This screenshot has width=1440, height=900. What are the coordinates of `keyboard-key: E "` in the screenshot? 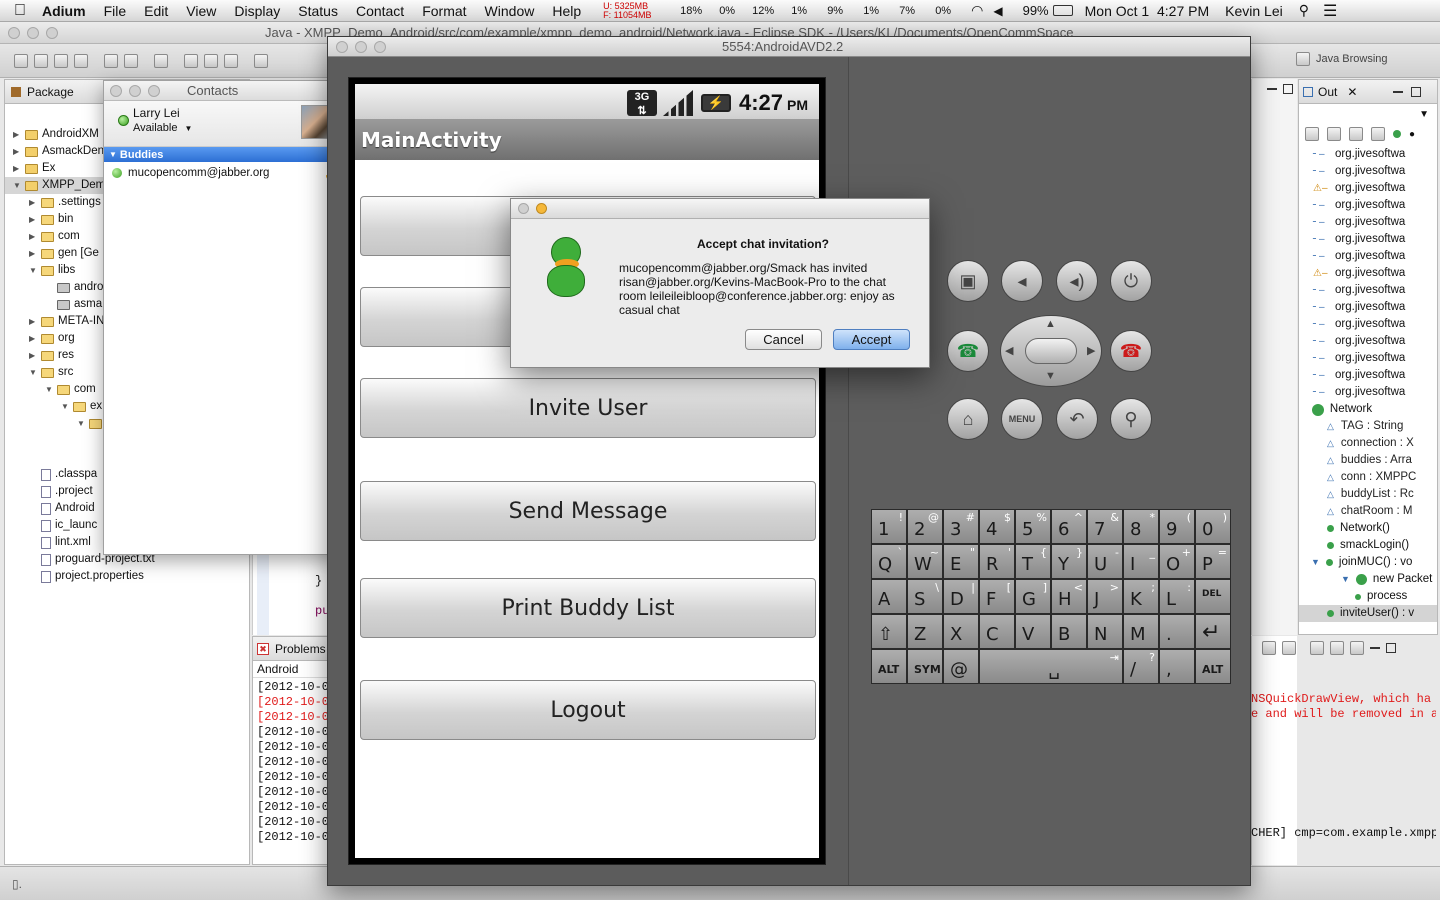 It's located at (961, 561).